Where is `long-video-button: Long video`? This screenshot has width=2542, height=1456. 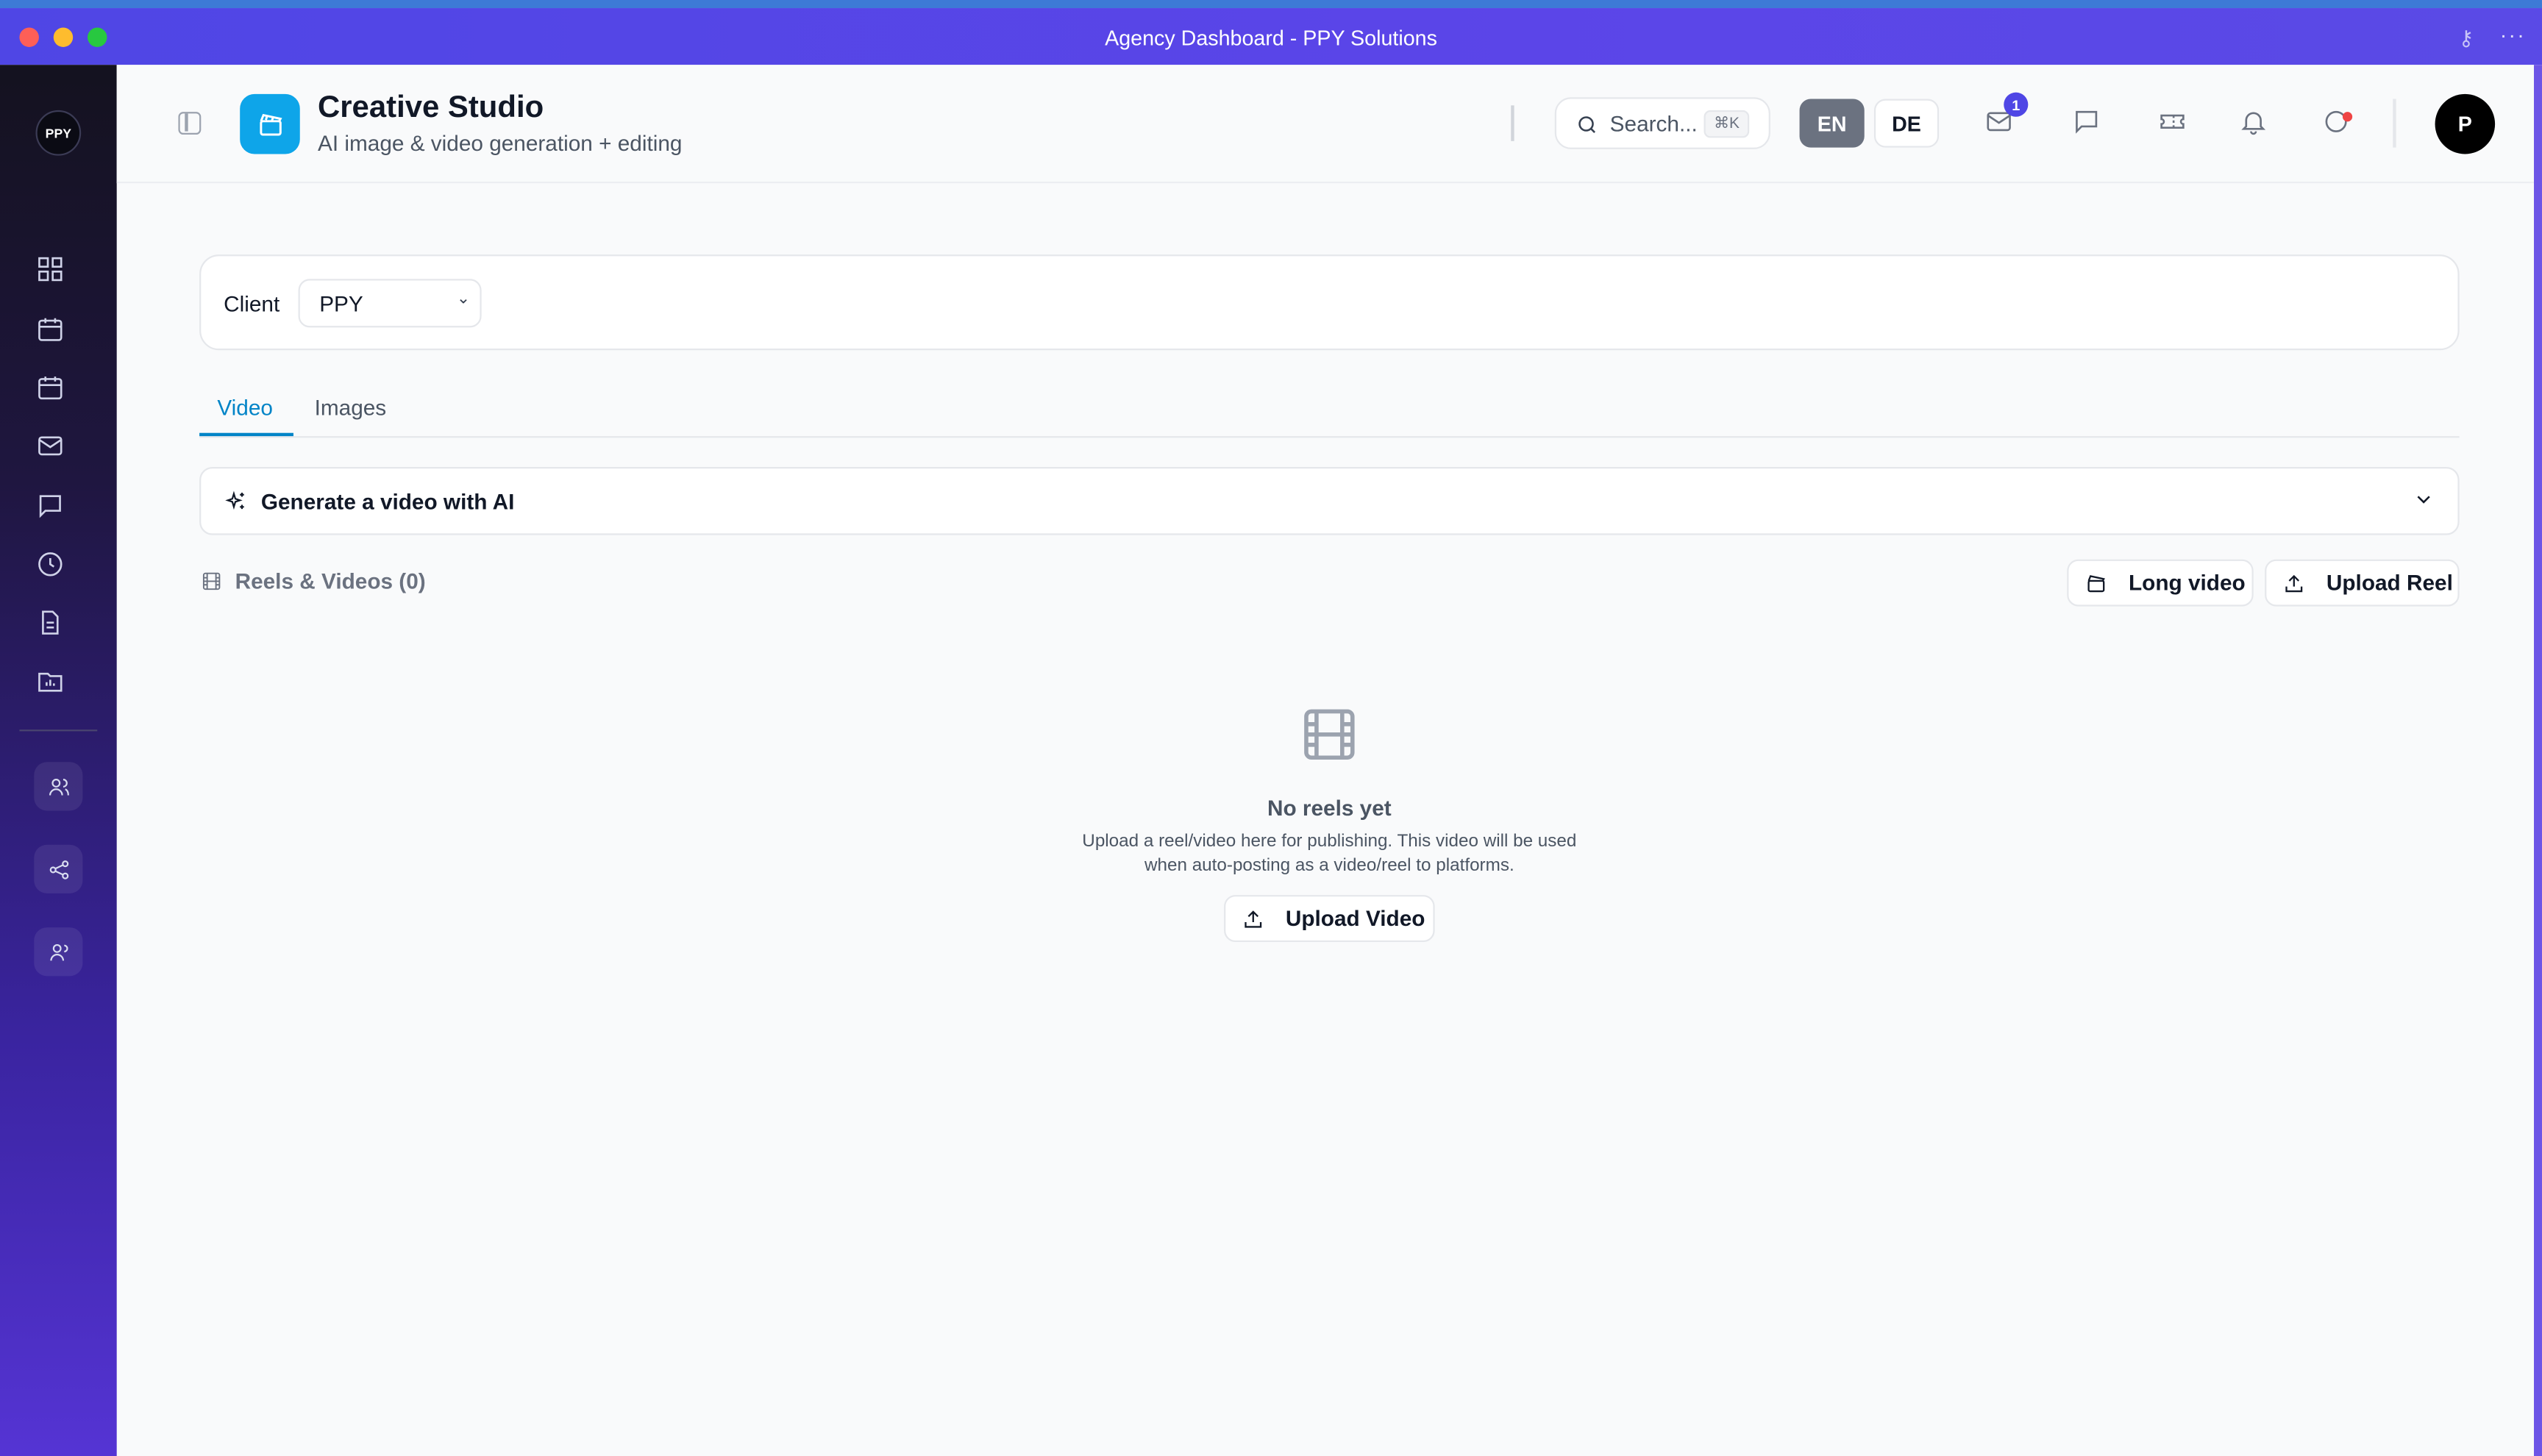 long-video-button: Long video is located at coordinates (2160, 583).